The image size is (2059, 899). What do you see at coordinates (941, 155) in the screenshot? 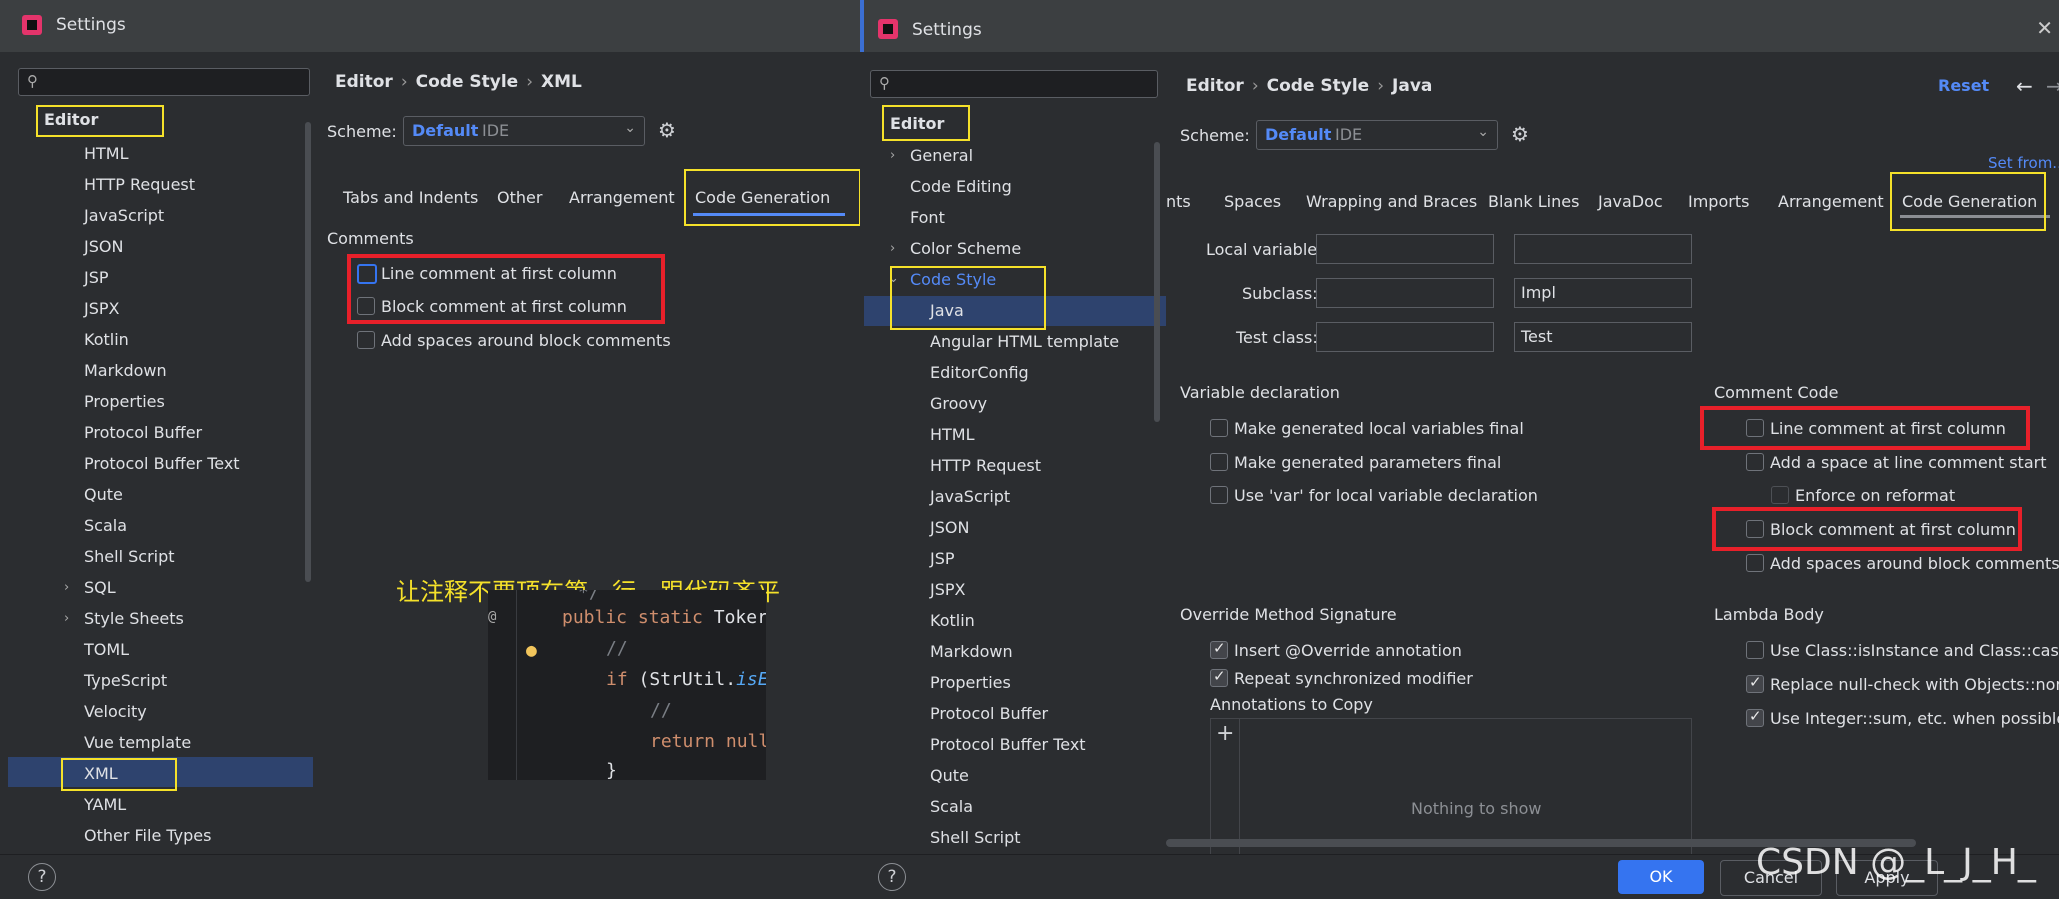
I see `tree-item-general: General` at bounding box center [941, 155].